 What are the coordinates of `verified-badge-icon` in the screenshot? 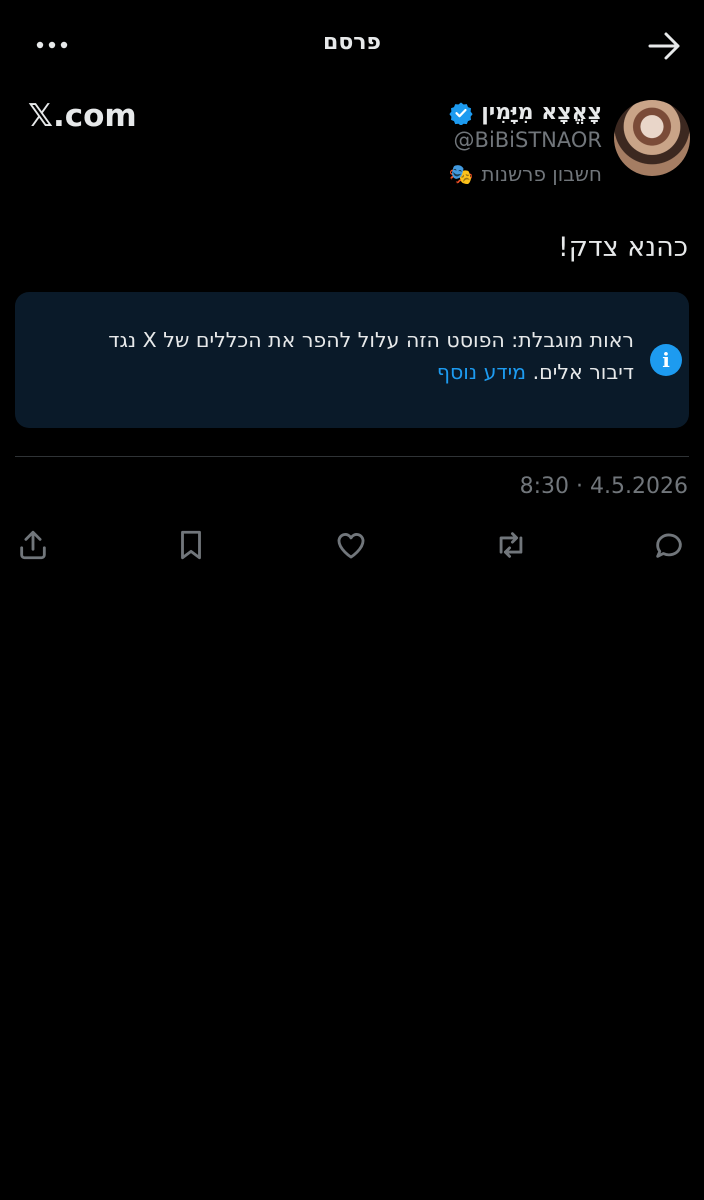 It's located at (461, 113).